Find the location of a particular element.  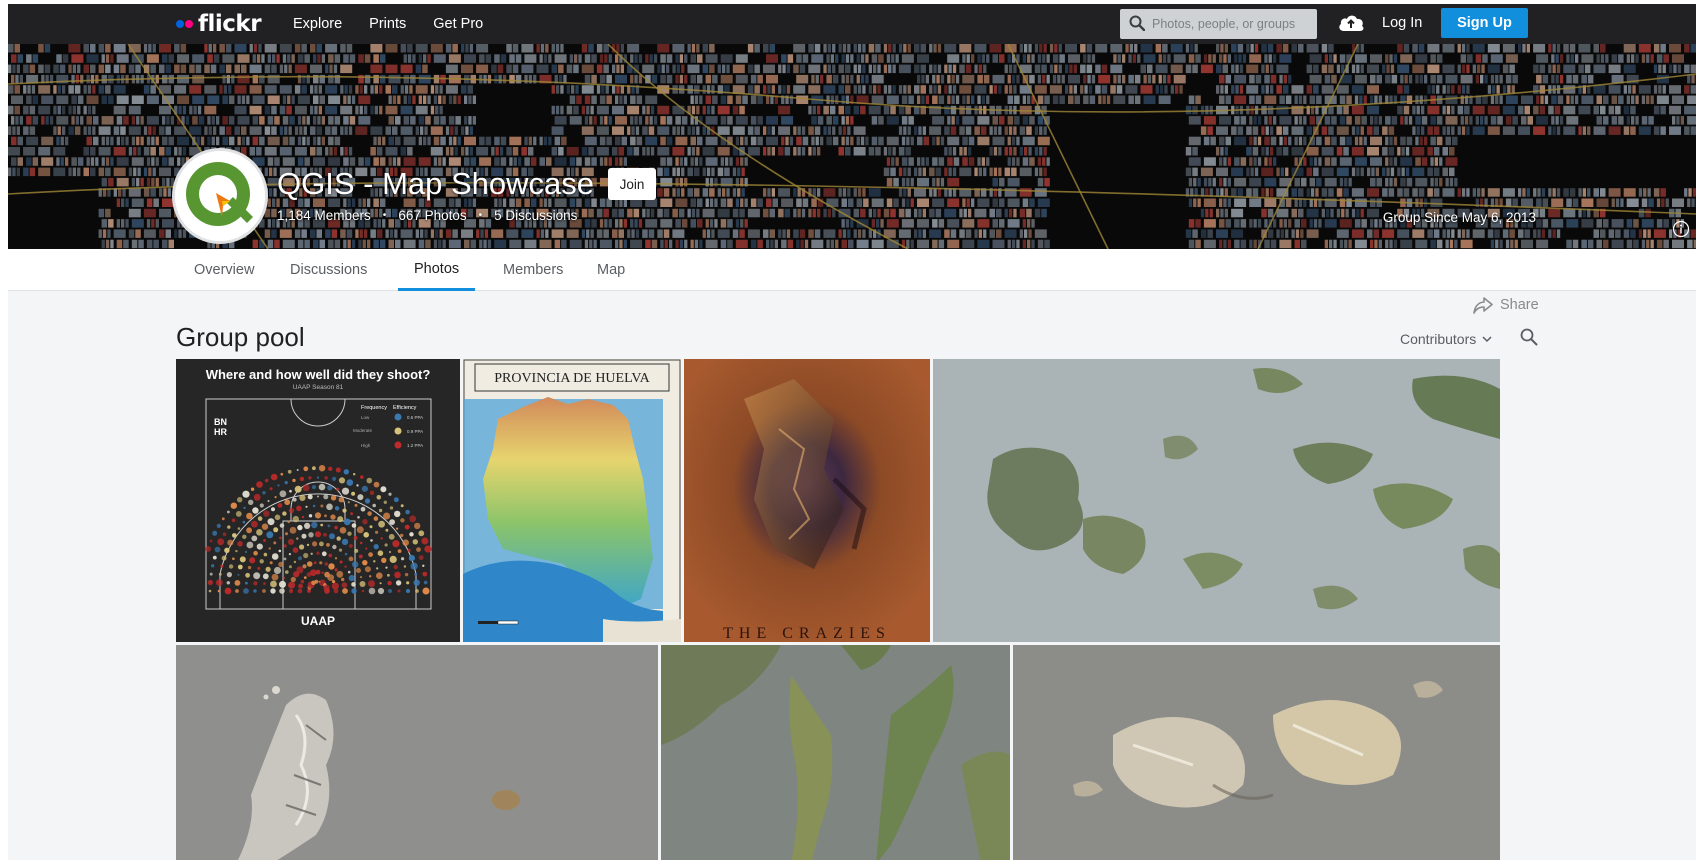

group-avatar is located at coordinates (220, 196).